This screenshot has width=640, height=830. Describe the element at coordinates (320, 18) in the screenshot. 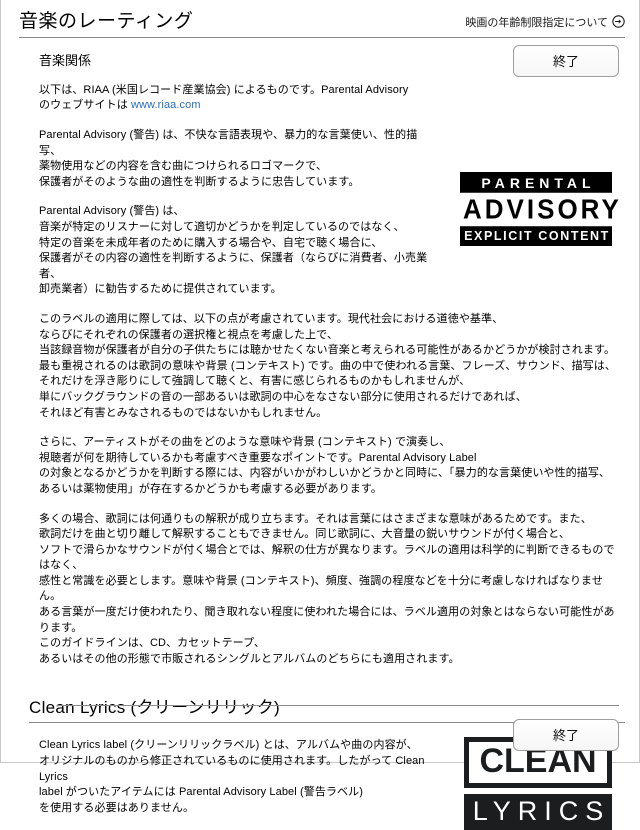

I see `page-header: 音楽のレーティング 映画の年齢制限指定について` at that location.